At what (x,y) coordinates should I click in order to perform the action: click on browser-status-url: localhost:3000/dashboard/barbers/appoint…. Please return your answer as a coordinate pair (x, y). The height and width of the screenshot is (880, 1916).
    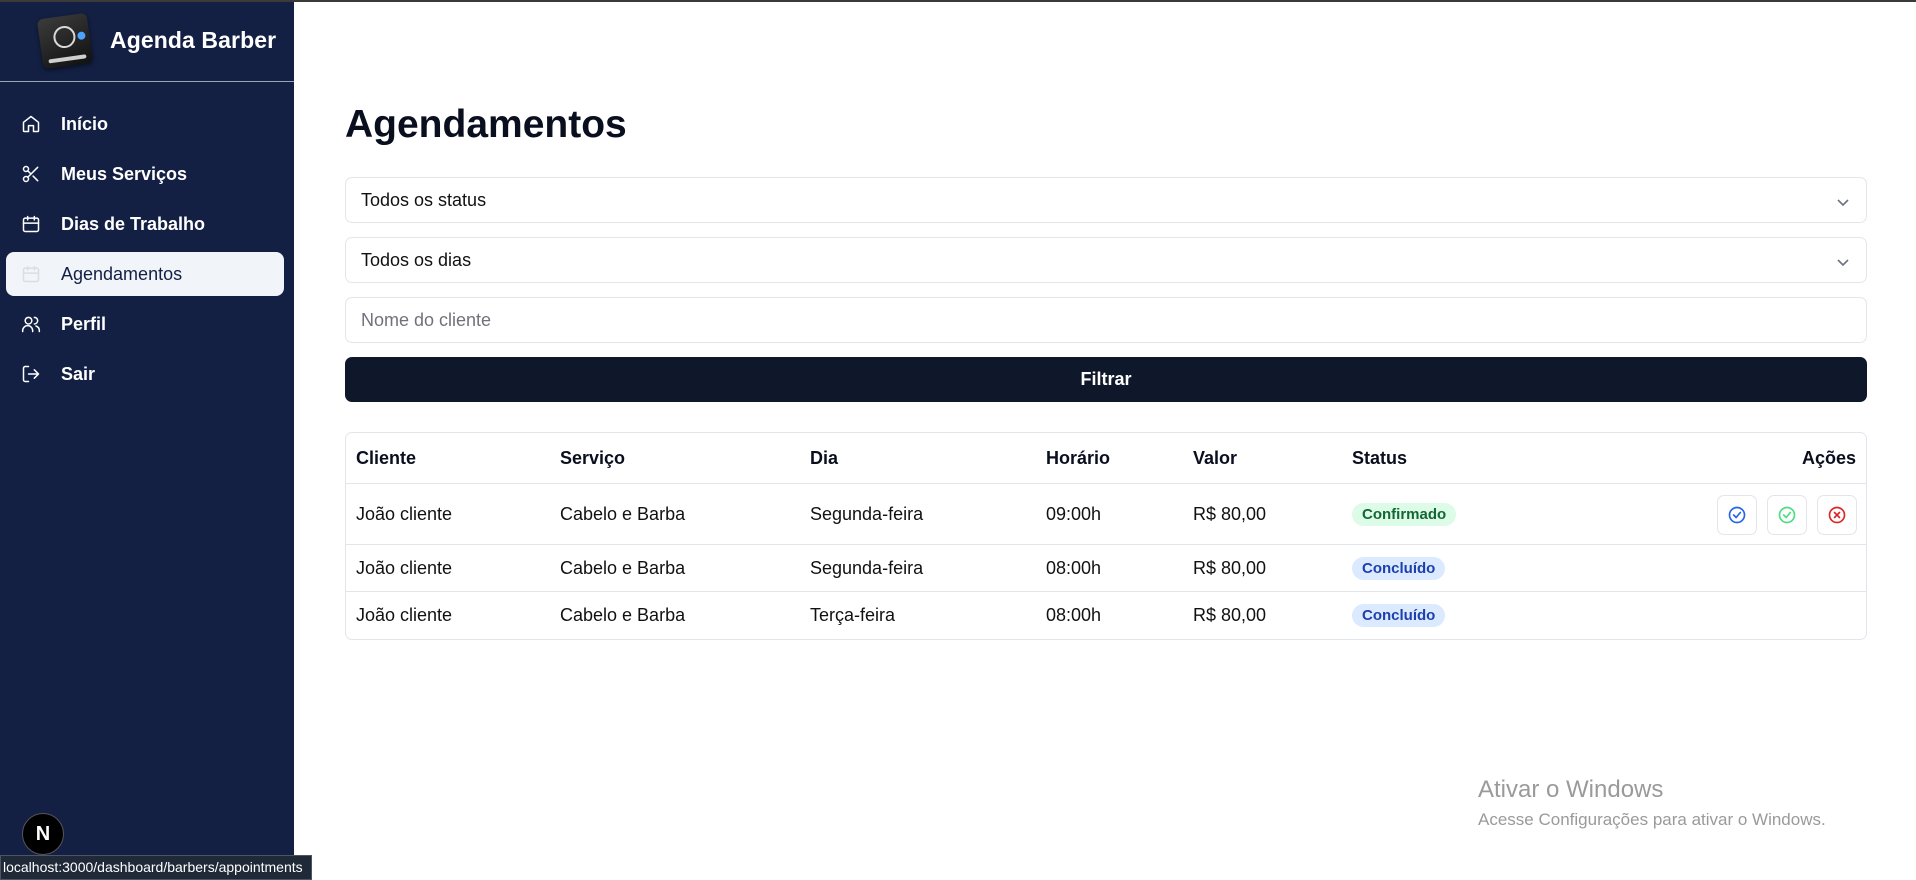
    Looking at the image, I should click on (156, 867).